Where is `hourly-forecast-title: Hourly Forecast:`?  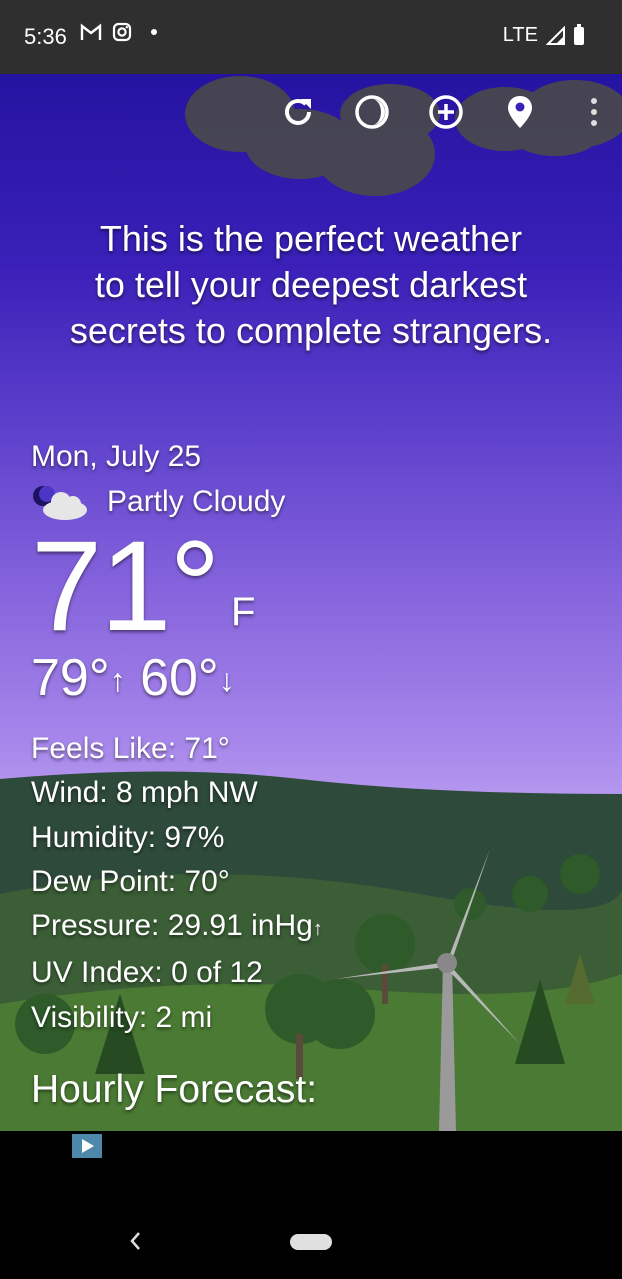
hourly-forecast-title: Hourly Forecast: is located at coordinates (174, 1089).